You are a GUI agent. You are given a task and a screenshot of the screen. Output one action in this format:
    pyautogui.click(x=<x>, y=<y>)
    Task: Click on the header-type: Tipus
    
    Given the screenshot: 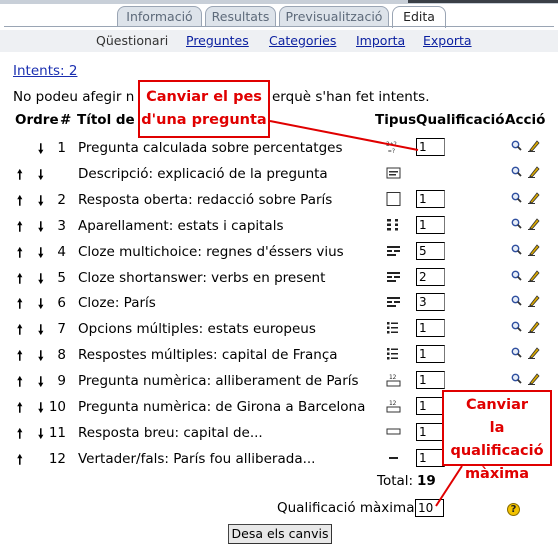 What is the action you would take?
    pyautogui.click(x=396, y=120)
    